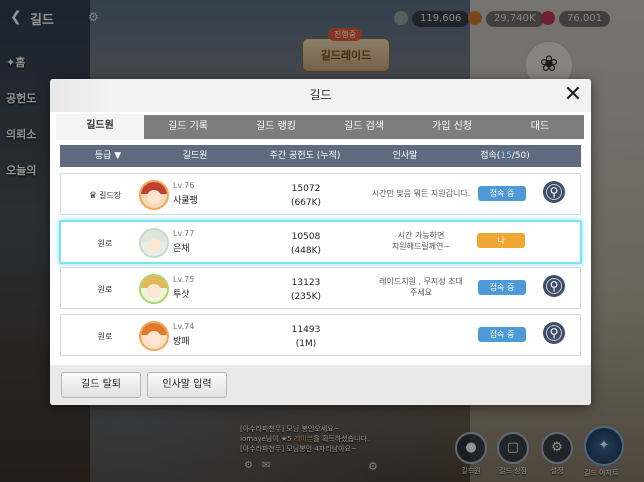 The image size is (644, 482). What do you see at coordinates (305, 156) in the screenshot?
I see `contribution-column-header: 주간 공헌도 (누적)` at bounding box center [305, 156].